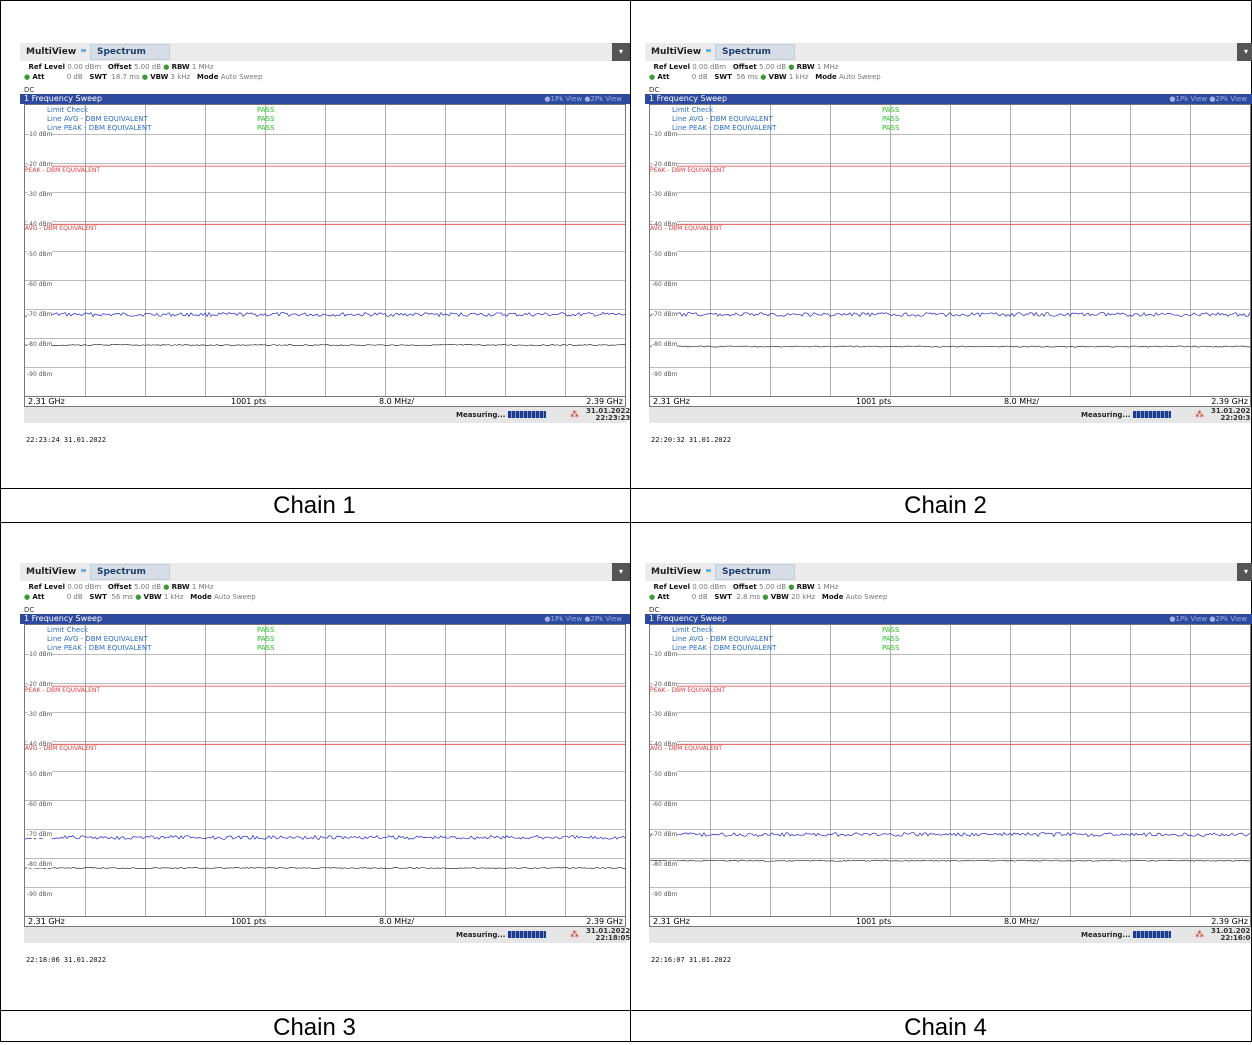  What do you see at coordinates (608, 414) in the screenshot?
I see `status-datetime: 31.01.2022 22:23:23` at bounding box center [608, 414].